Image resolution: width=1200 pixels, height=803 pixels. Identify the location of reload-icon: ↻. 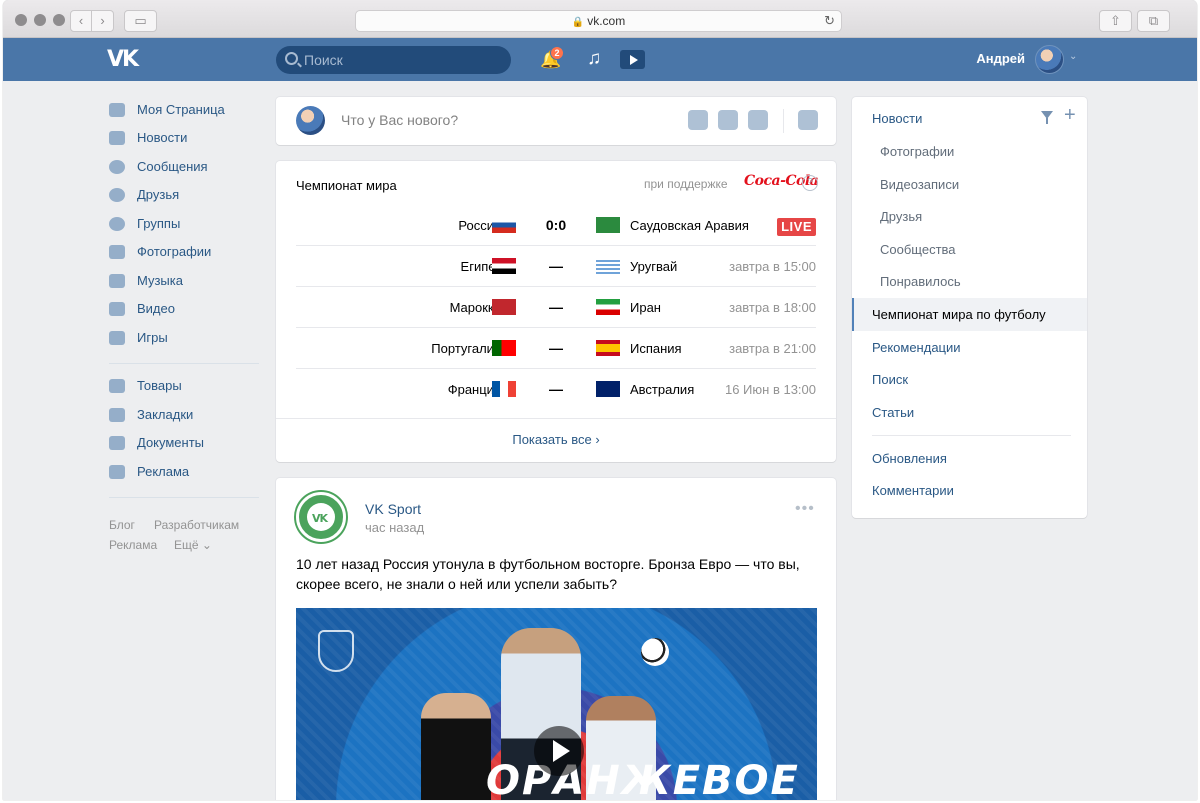
(829, 21).